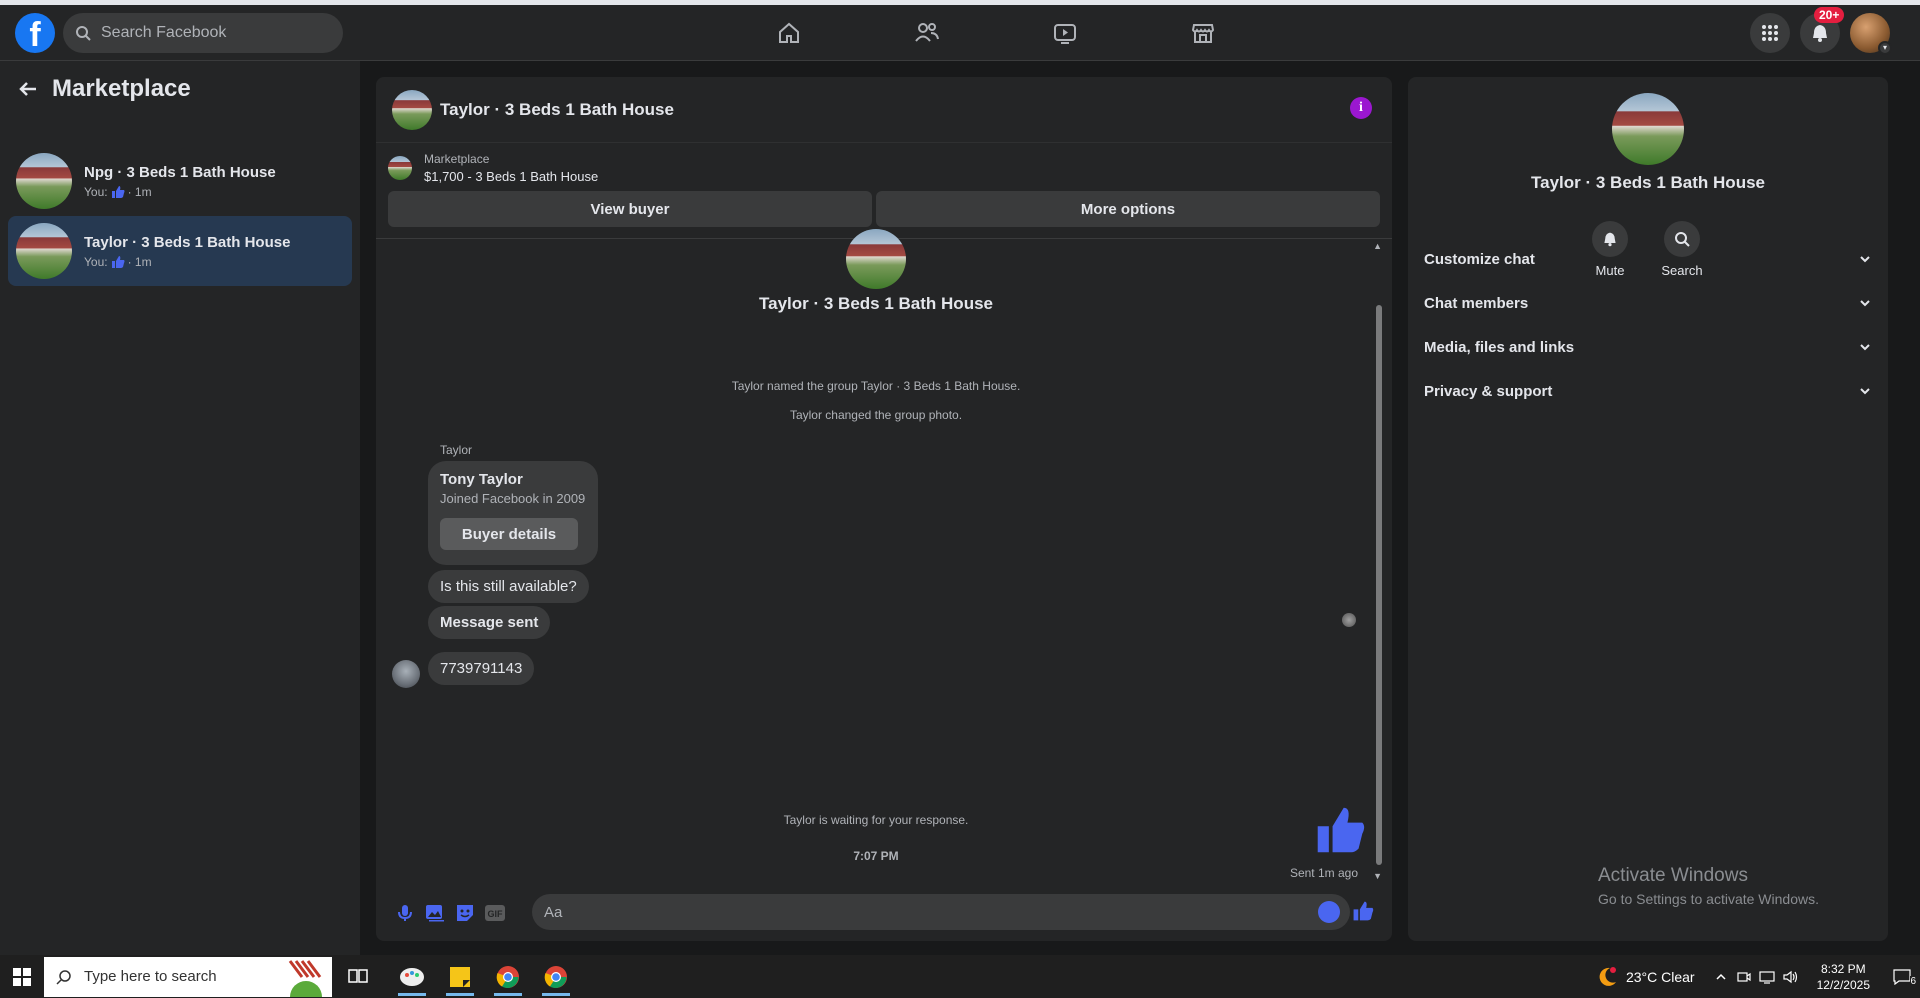 This screenshot has width=1920, height=998. I want to click on nav-watch-icon, so click(1065, 33).